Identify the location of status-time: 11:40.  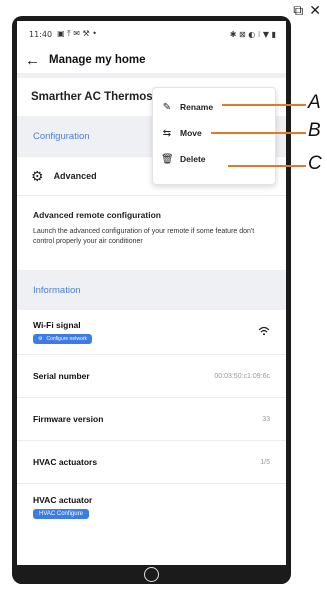
(41, 34).